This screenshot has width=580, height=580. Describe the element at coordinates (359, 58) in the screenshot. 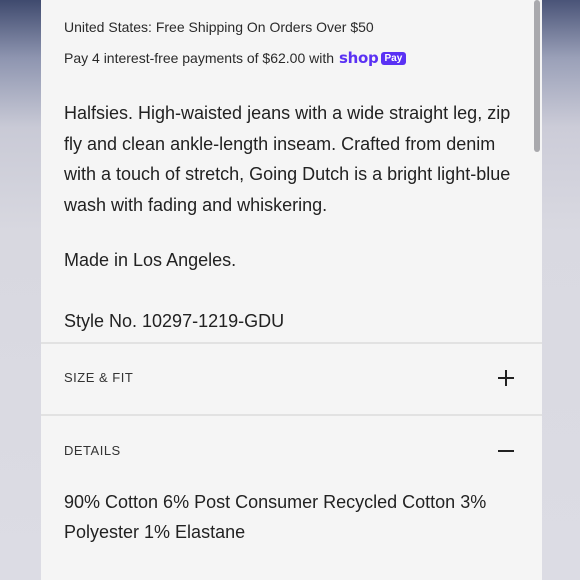

I see `shop-pay-logo: shop` at that location.